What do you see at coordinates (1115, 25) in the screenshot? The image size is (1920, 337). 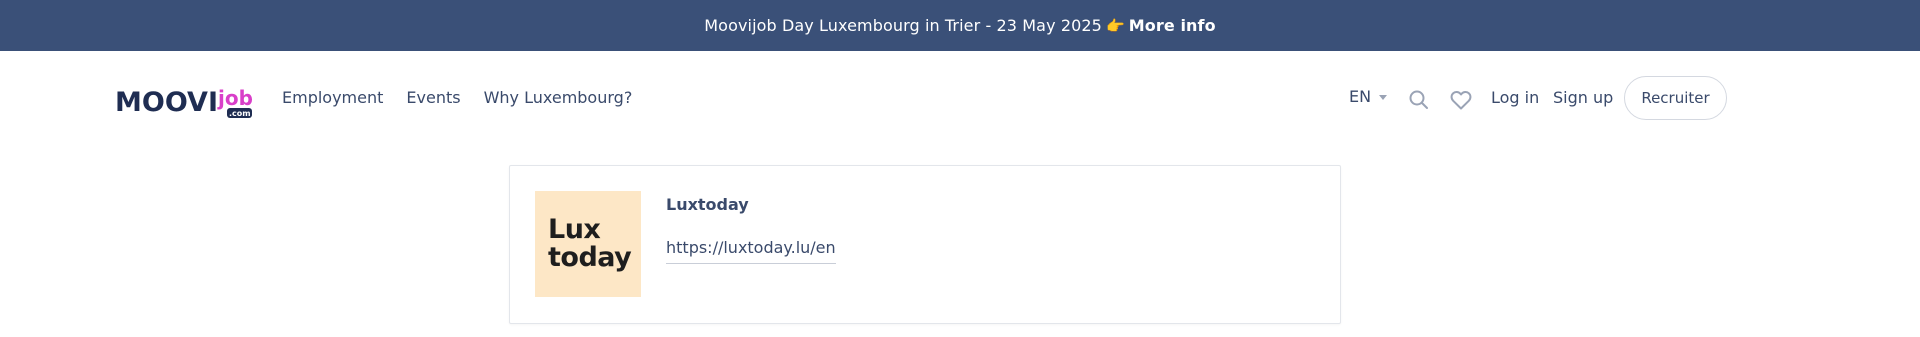 I see `pointing-hand-icon: 👉` at bounding box center [1115, 25].